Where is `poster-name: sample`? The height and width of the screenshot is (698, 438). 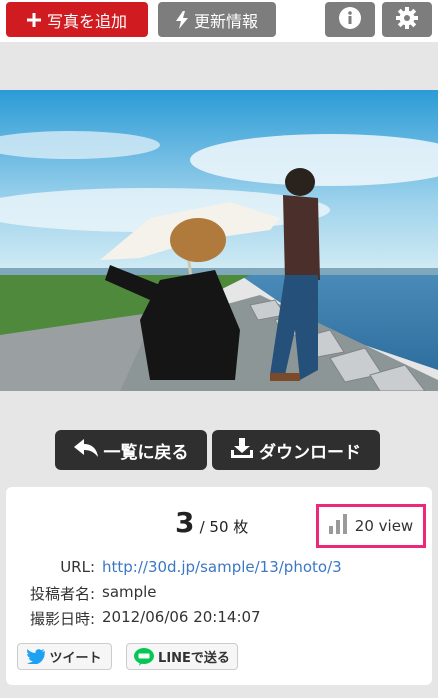 poster-name: sample is located at coordinates (129, 592).